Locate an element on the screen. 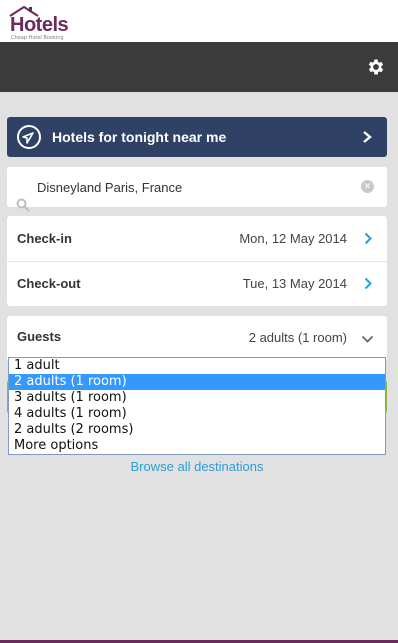 This screenshot has height=643, width=398. guests-option: 1 adult is located at coordinates (197, 366).